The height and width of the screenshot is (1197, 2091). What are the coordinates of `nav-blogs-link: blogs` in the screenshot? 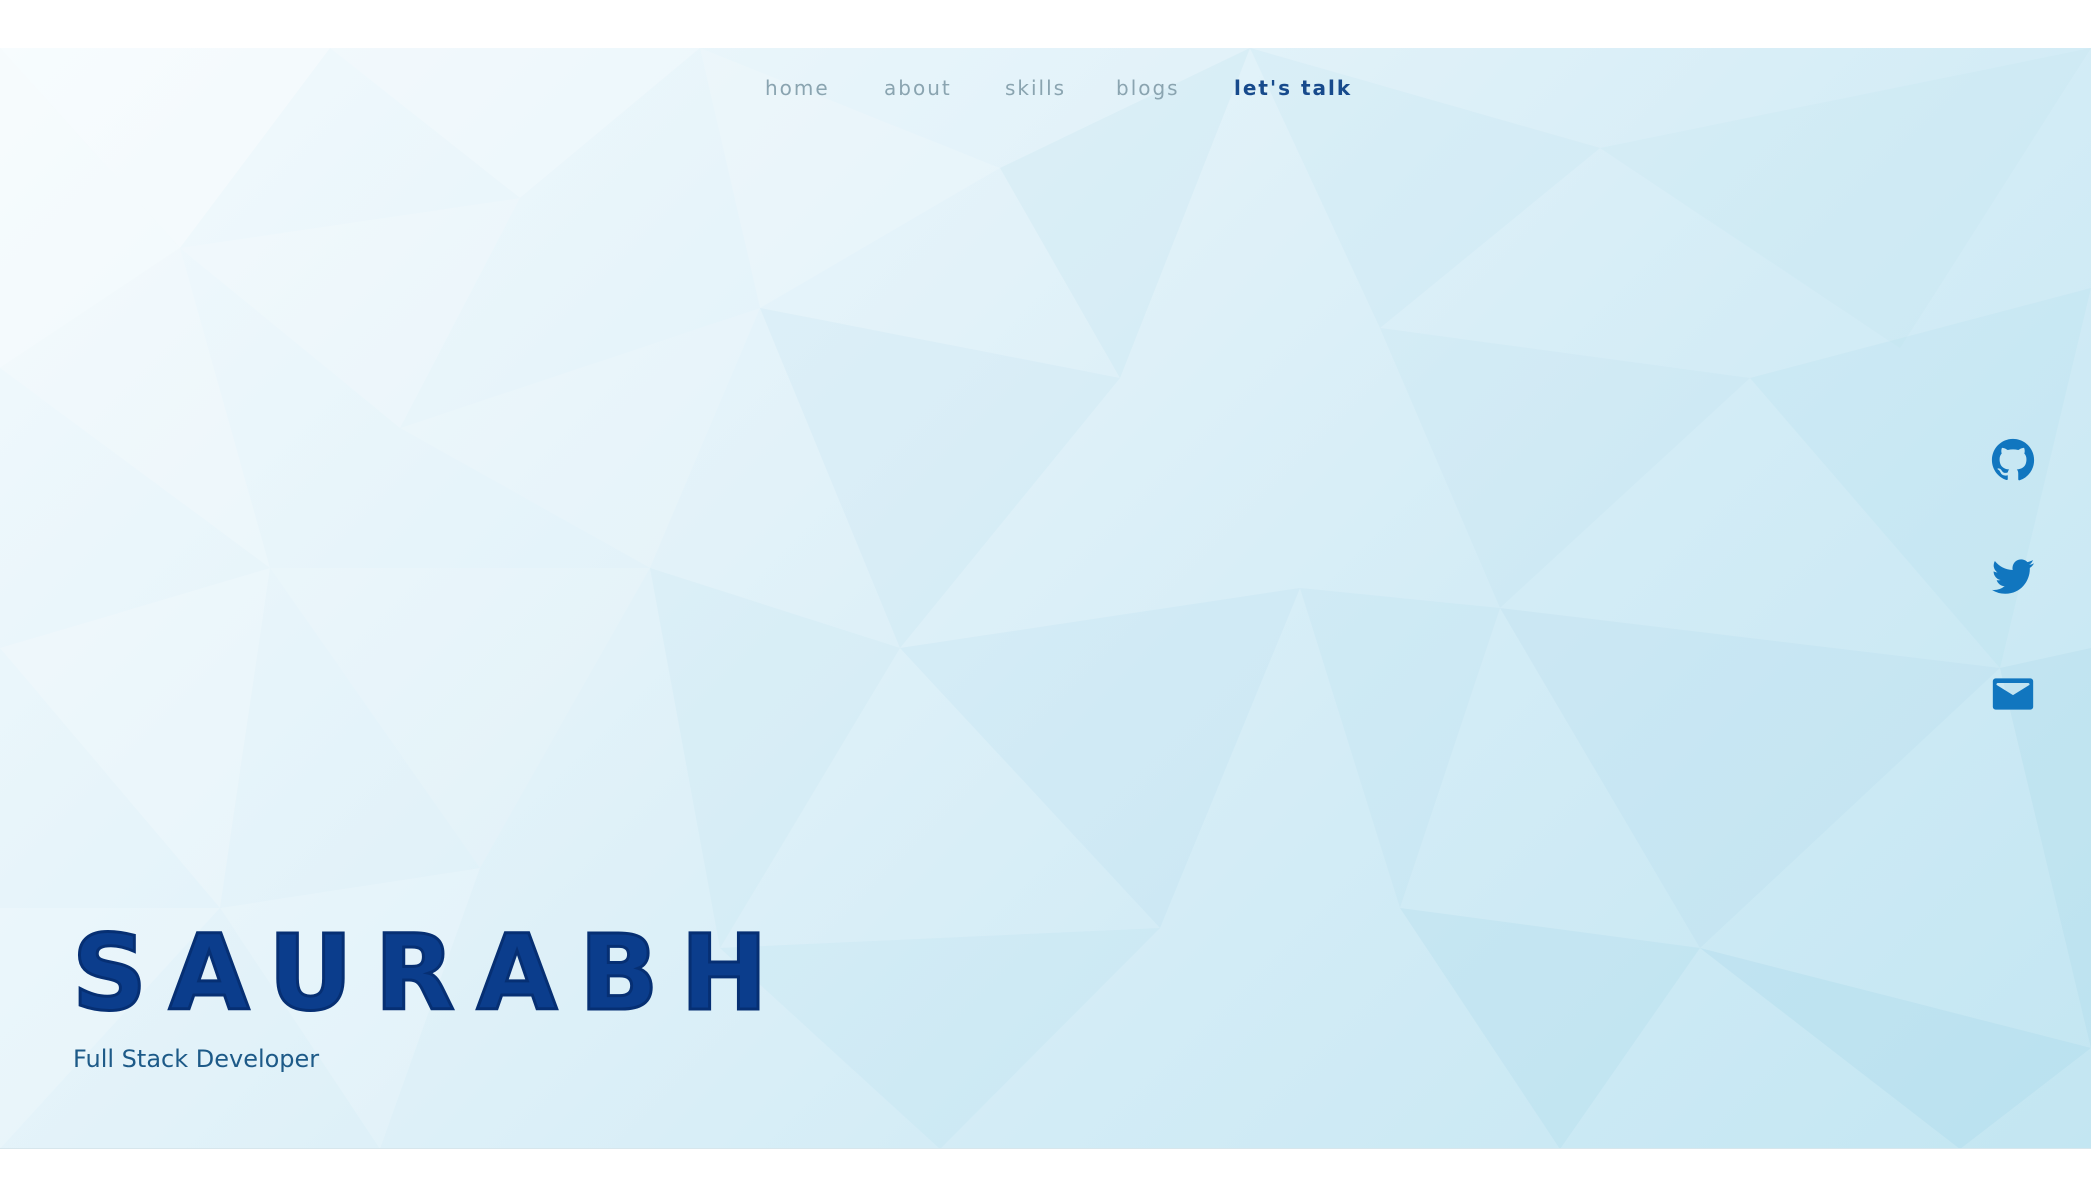 It's located at (1148, 88).